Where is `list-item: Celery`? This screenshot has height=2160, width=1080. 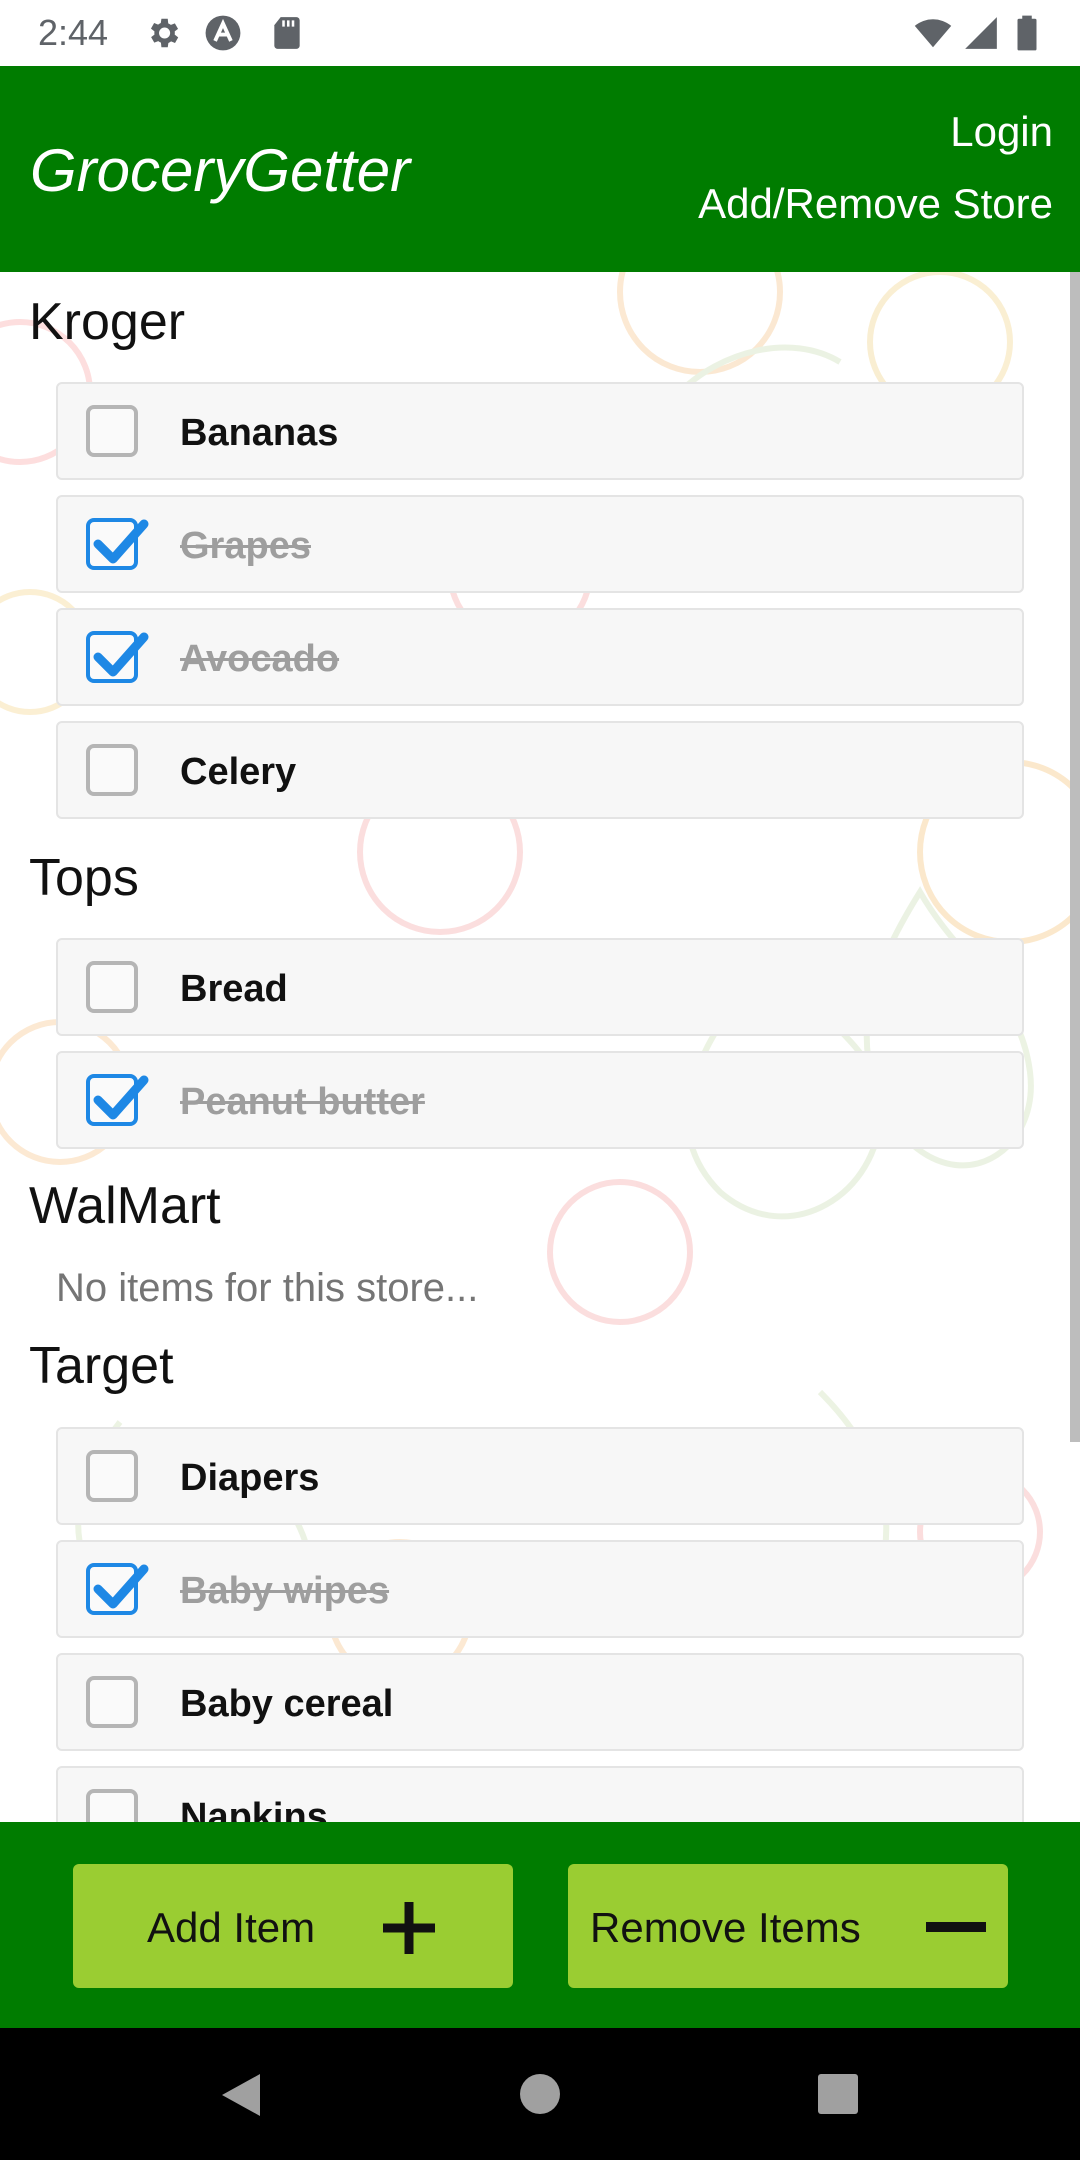 list-item: Celery is located at coordinates (540, 770).